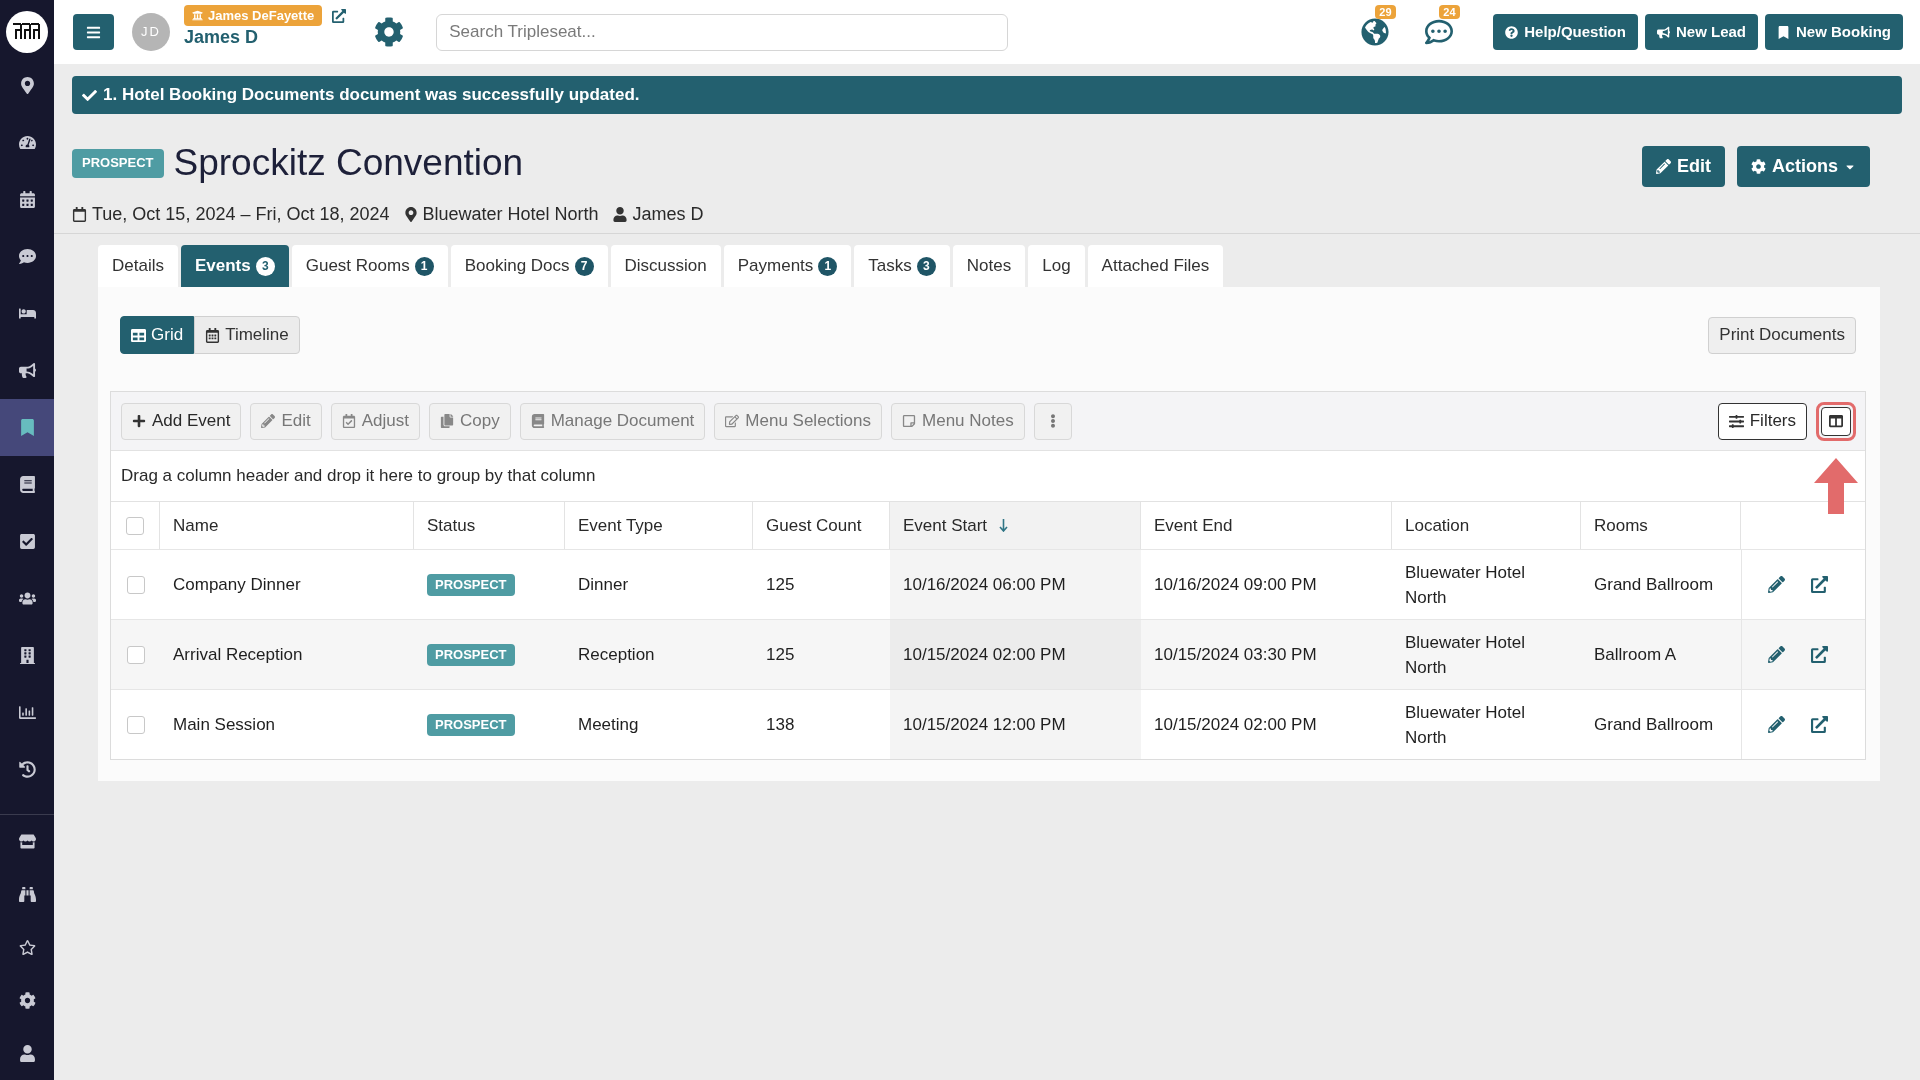  Describe the element at coordinates (1056, 266) in the screenshot. I see `tab: Log` at that location.